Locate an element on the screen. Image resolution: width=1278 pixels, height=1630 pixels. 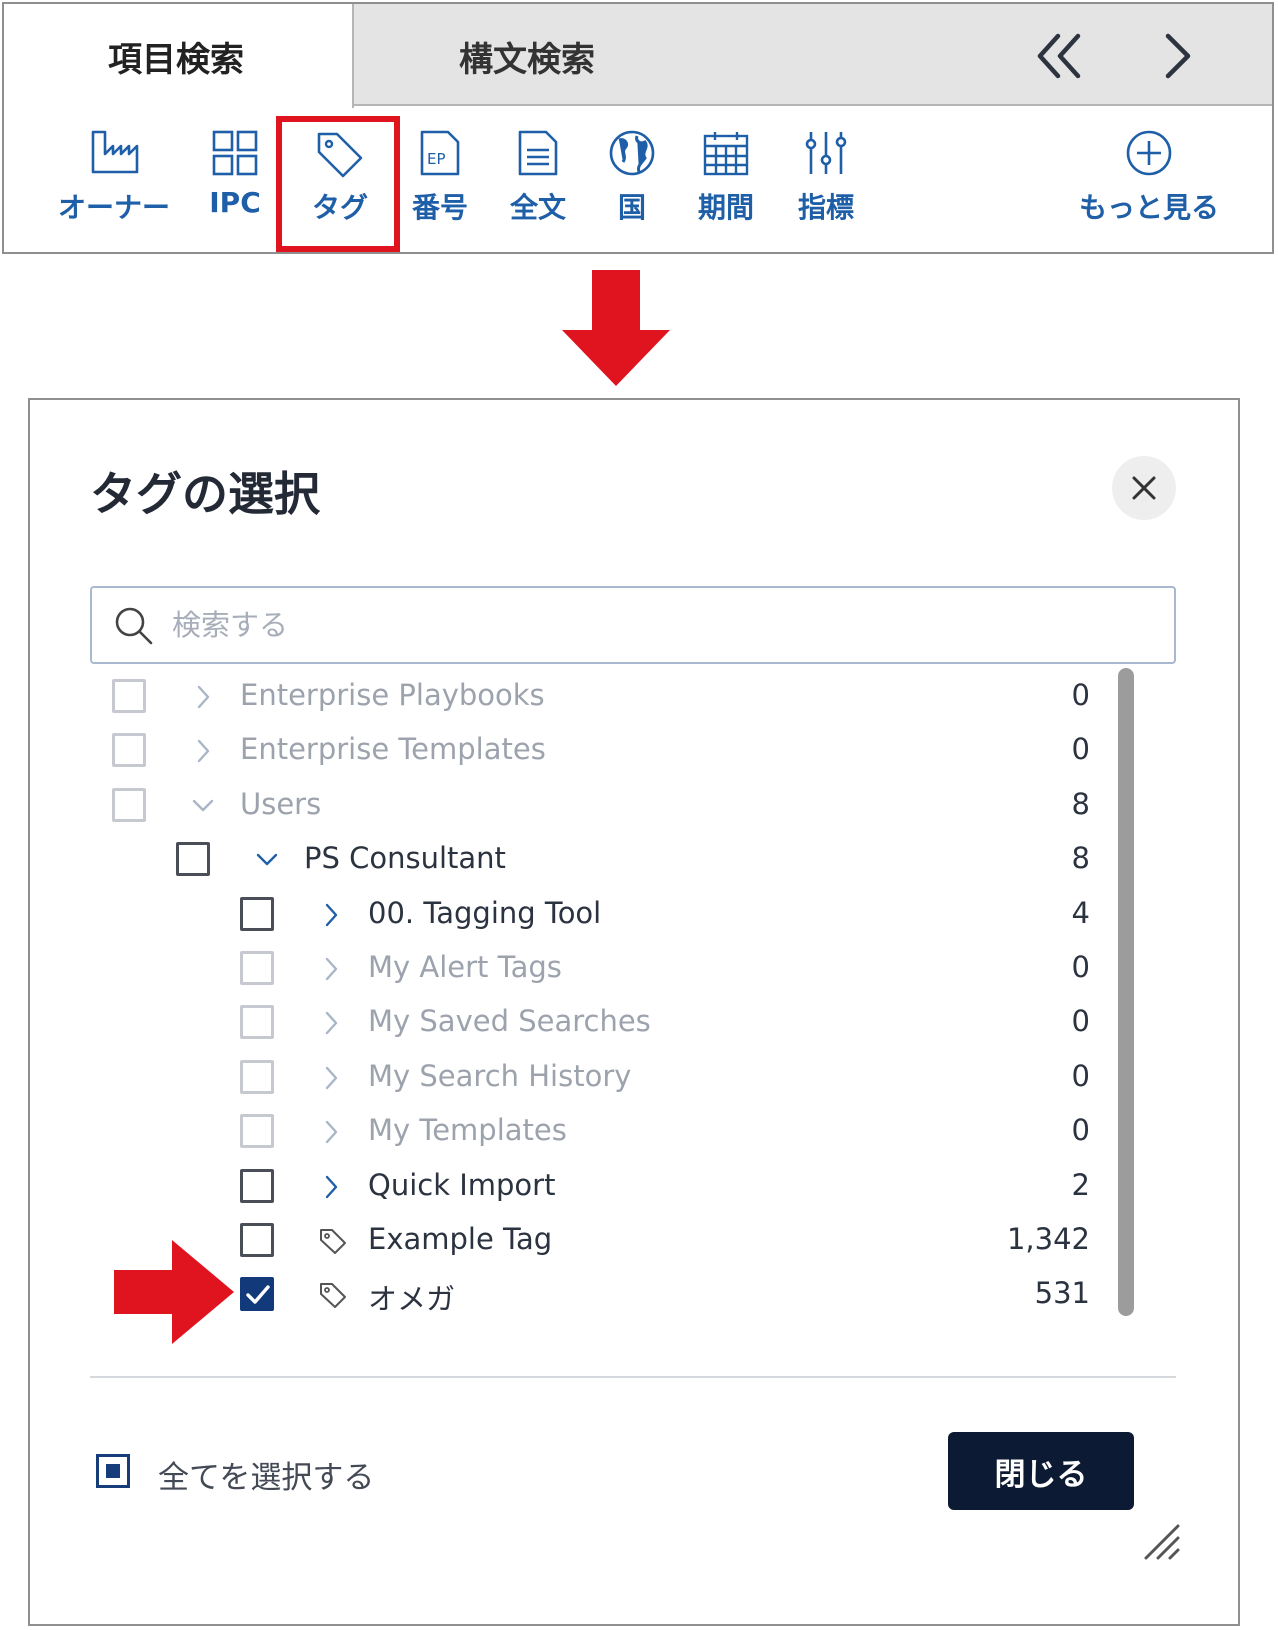
tree-row: My Saved Searches 0 is located at coordinates (590, 1024).